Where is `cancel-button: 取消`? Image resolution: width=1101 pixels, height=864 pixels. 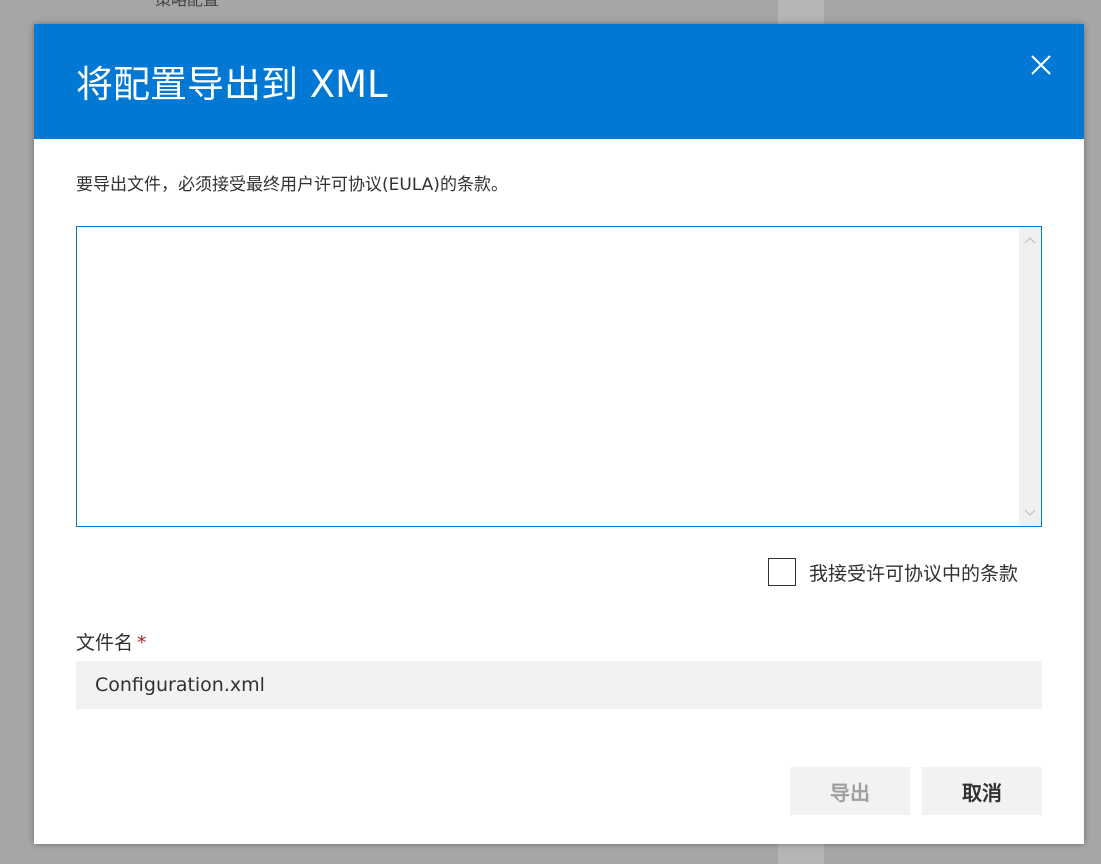
cancel-button: 取消 is located at coordinates (982, 791).